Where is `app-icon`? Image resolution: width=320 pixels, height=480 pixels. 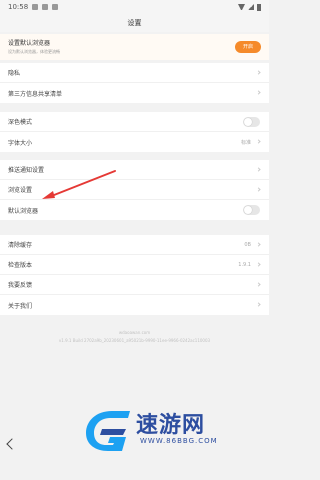 app-icon is located at coordinates (45, 7).